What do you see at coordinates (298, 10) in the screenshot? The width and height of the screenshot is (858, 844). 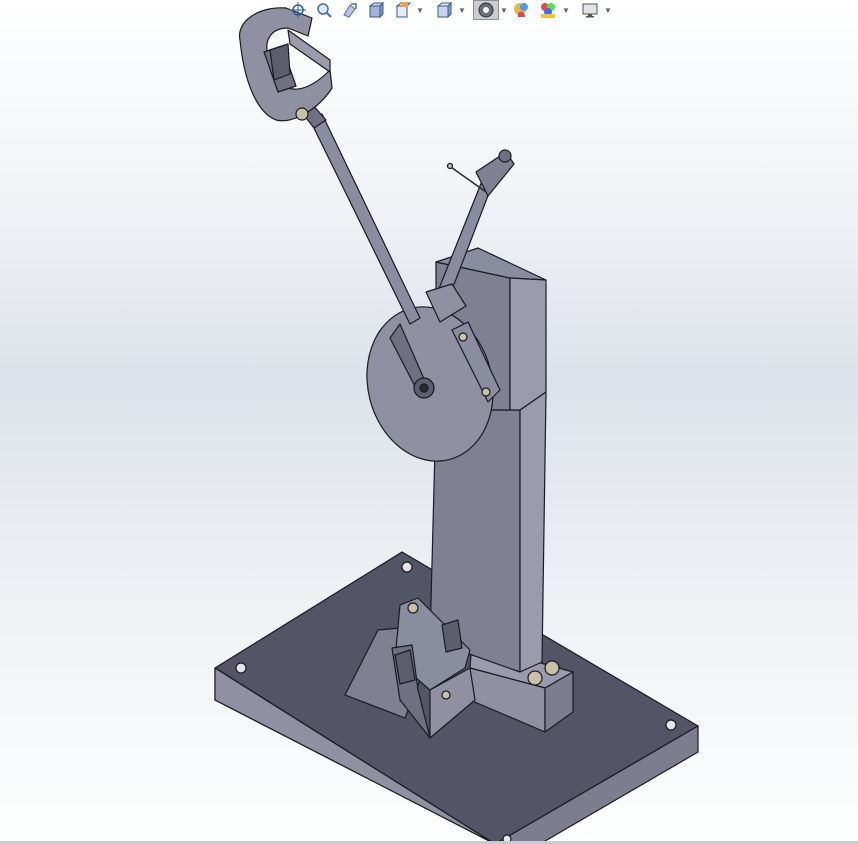 I see `zoom-to-fit-icon` at bounding box center [298, 10].